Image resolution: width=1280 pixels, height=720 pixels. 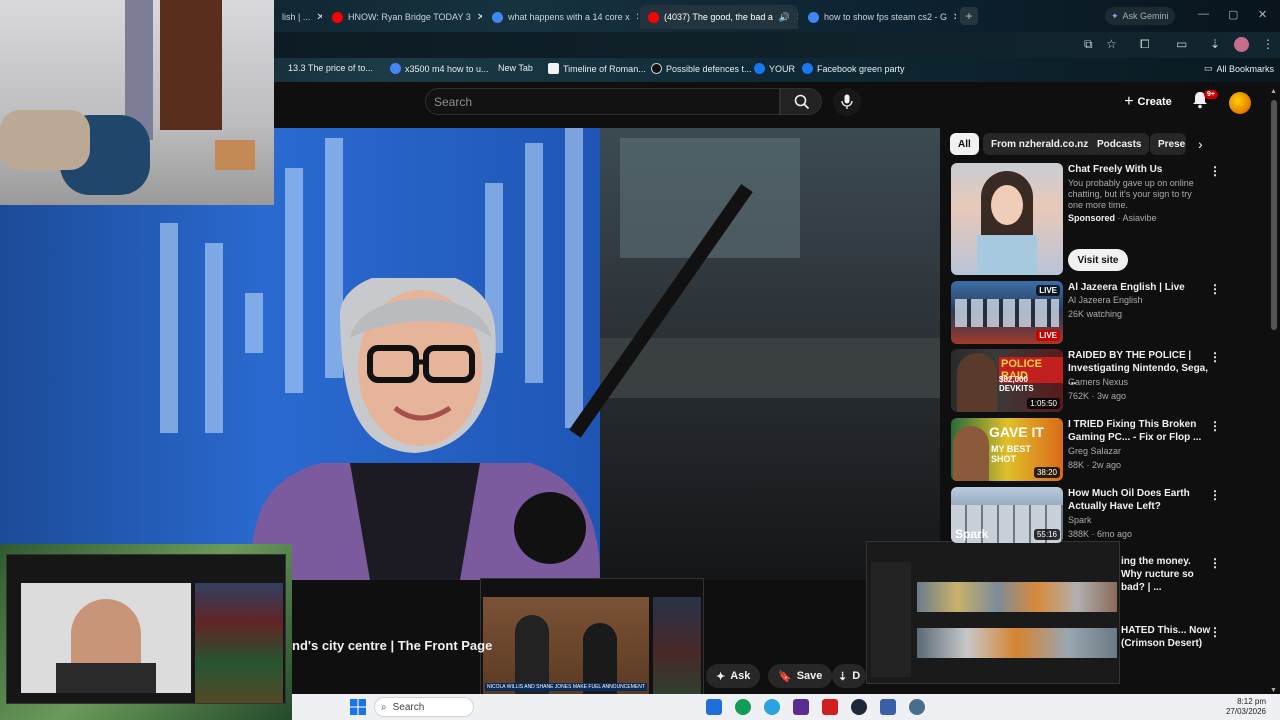 I want to click on speaker-icon: 🔊, so click(x=784, y=17).